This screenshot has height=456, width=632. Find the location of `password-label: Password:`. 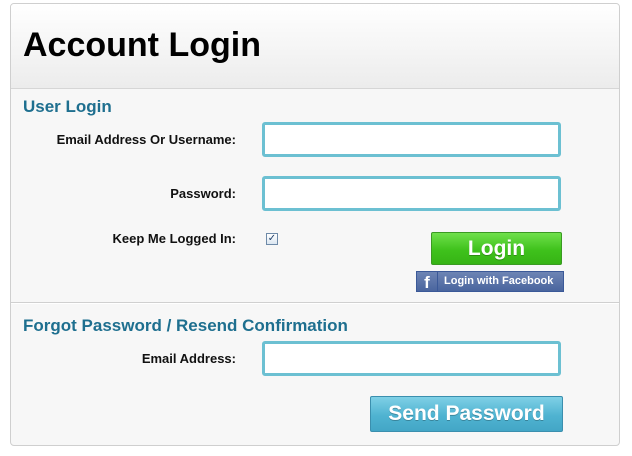

password-label: Password: is located at coordinates (203, 193).